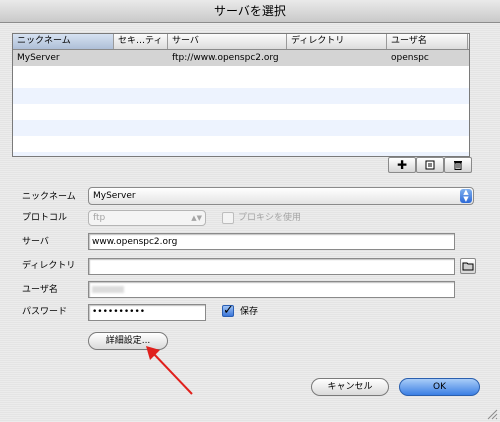  What do you see at coordinates (337, 41) in the screenshot?
I see `column-header-directory: ディレクトリ` at bounding box center [337, 41].